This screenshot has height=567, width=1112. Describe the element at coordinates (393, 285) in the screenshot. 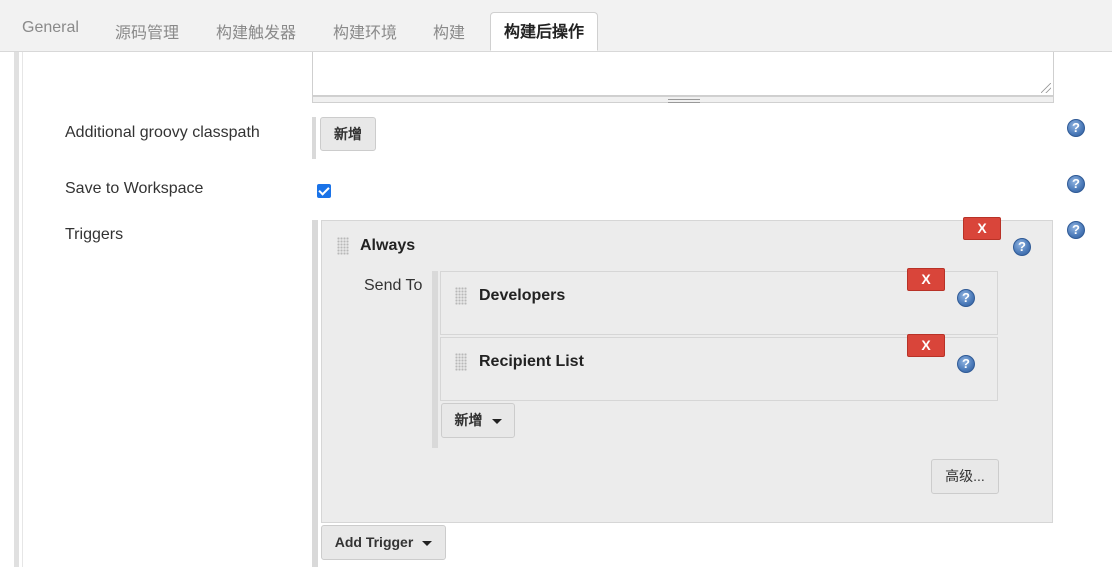

I see `send-to-label: Send To` at that location.